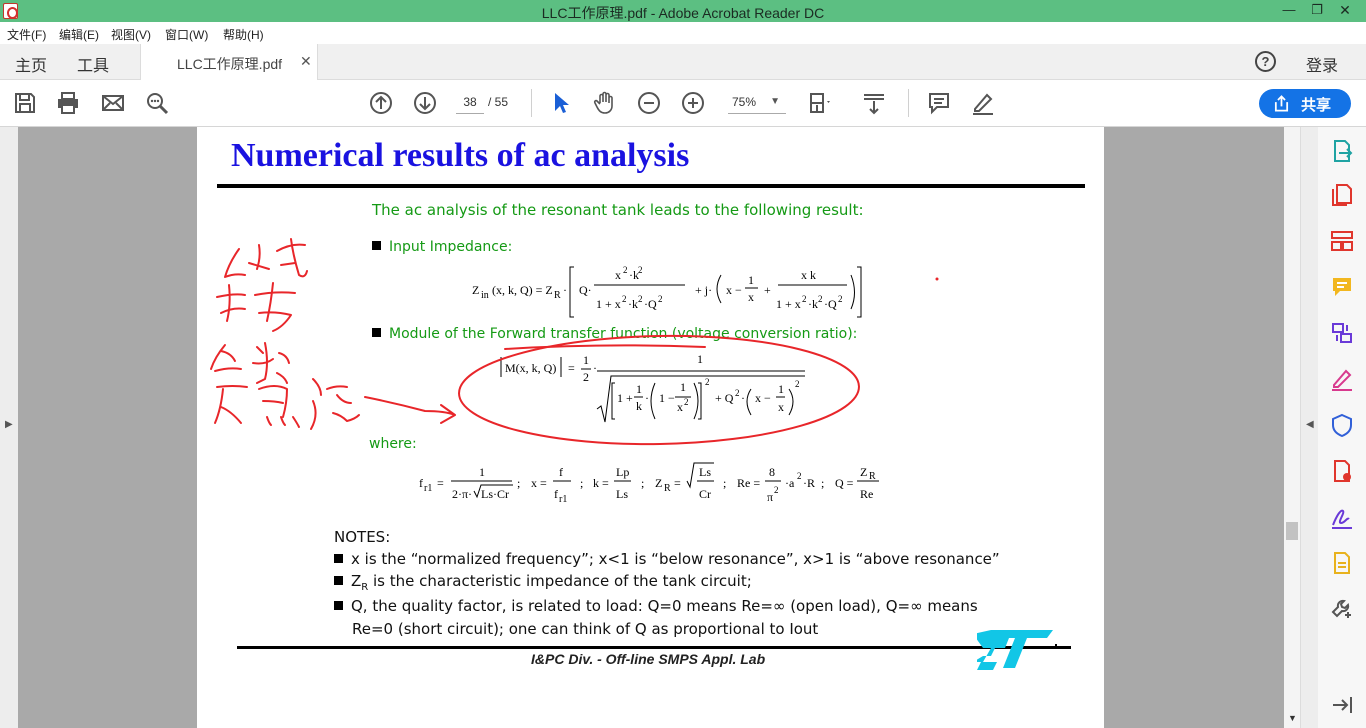  Describe the element at coordinates (9, 427) in the screenshot. I see `left-panel-toggle: ▶` at that location.